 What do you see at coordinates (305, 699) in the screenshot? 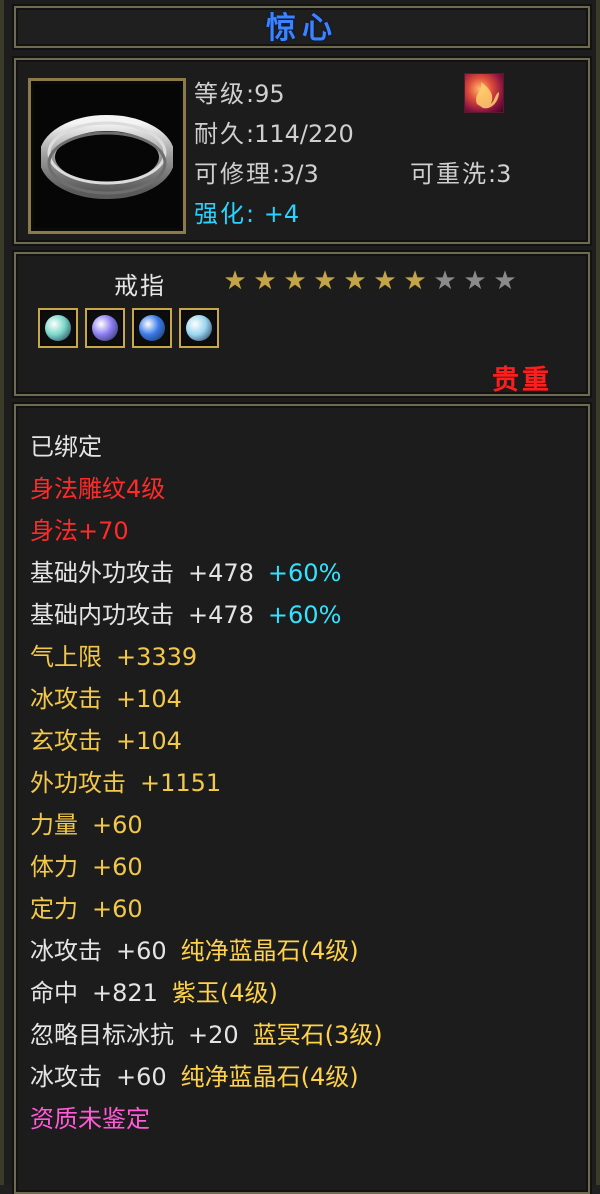
I see `attribute-row: 冰攻击 +104` at bounding box center [305, 699].